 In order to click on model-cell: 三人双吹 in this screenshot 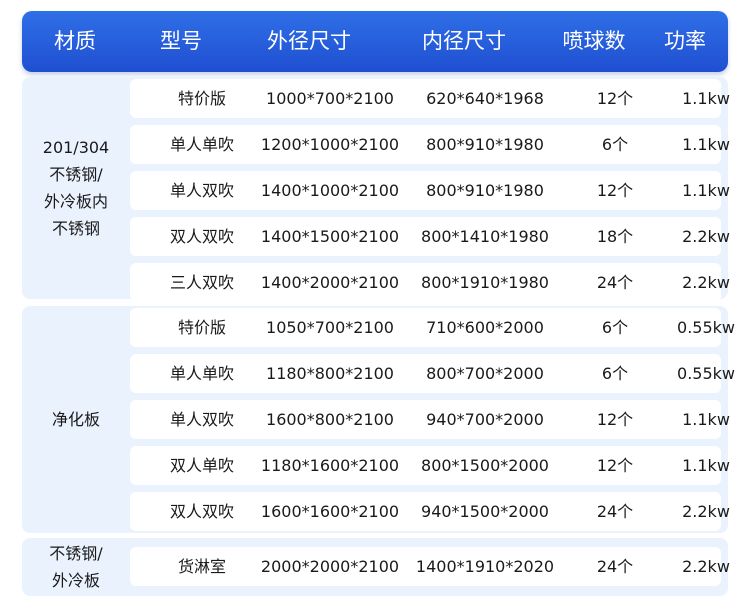, I will do `click(202, 282)`.